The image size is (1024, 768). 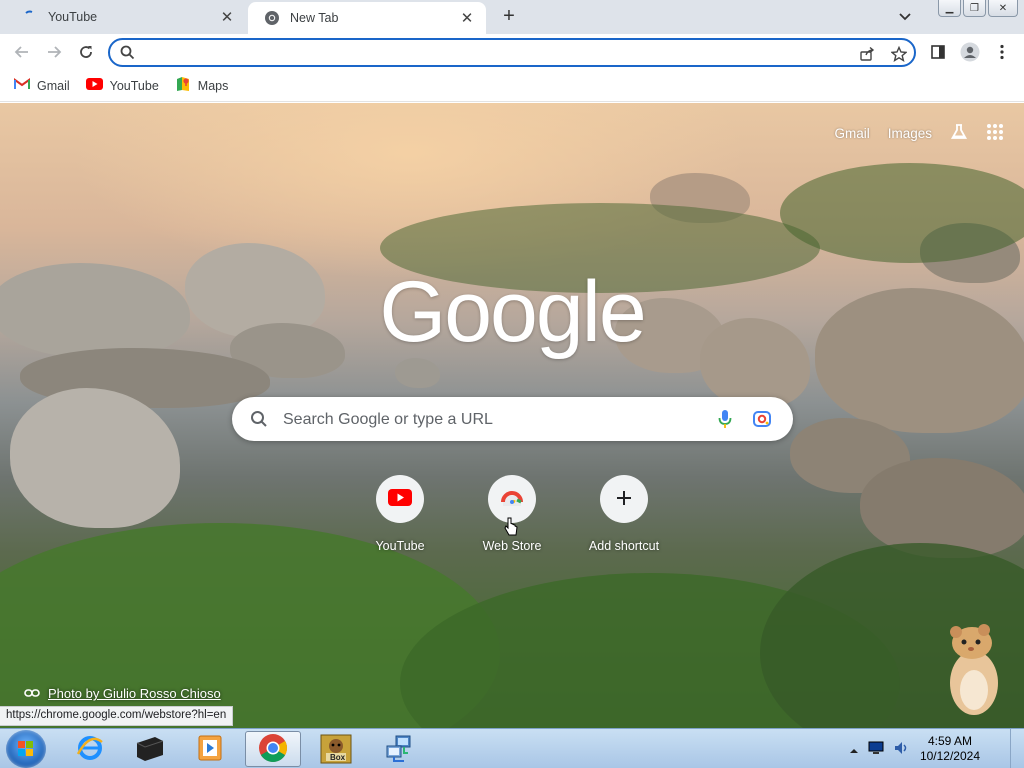 What do you see at coordinates (851, 133) in the screenshot?
I see `gmail-link: Gmail` at bounding box center [851, 133].